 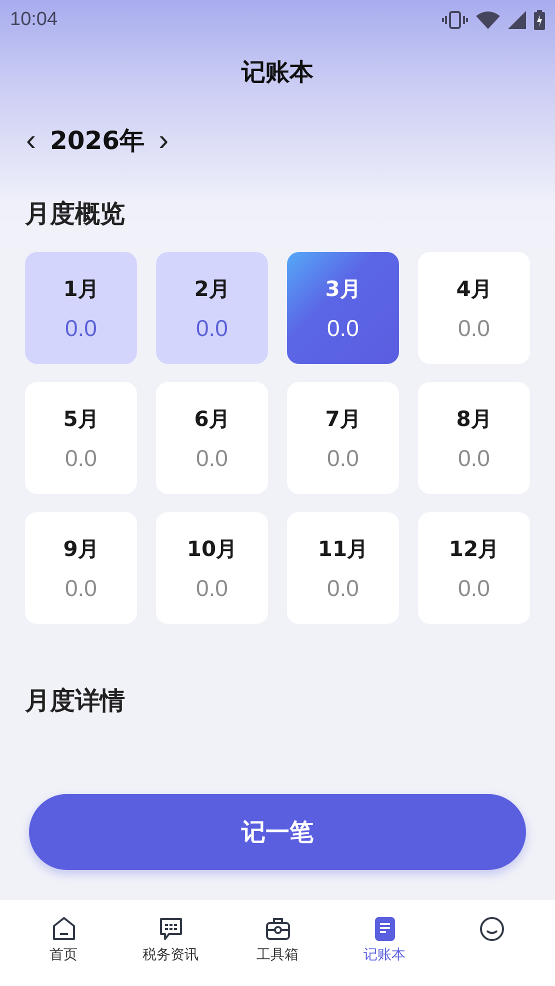 I want to click on add-record-button: 记一笔, so click(x=277, y=832).